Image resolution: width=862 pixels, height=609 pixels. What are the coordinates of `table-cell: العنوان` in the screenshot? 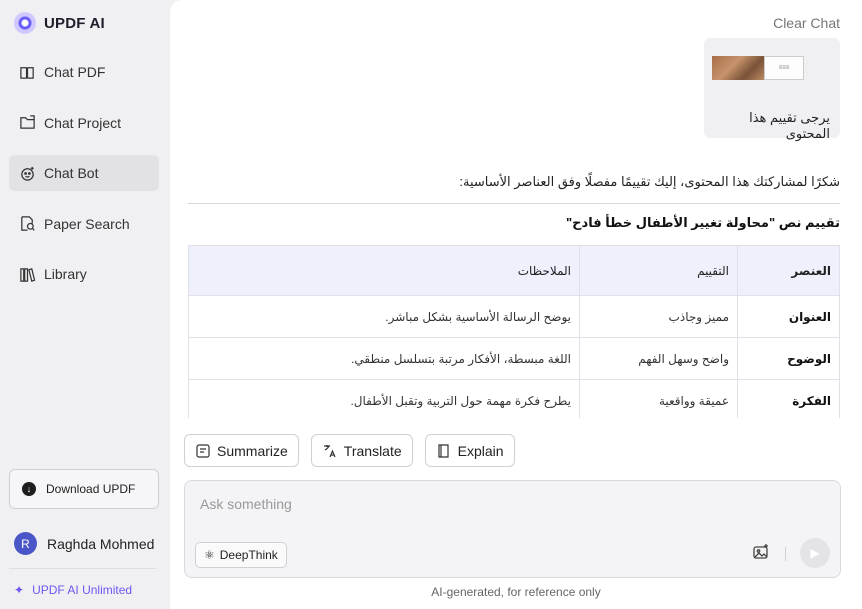 It's located at (788, 316).